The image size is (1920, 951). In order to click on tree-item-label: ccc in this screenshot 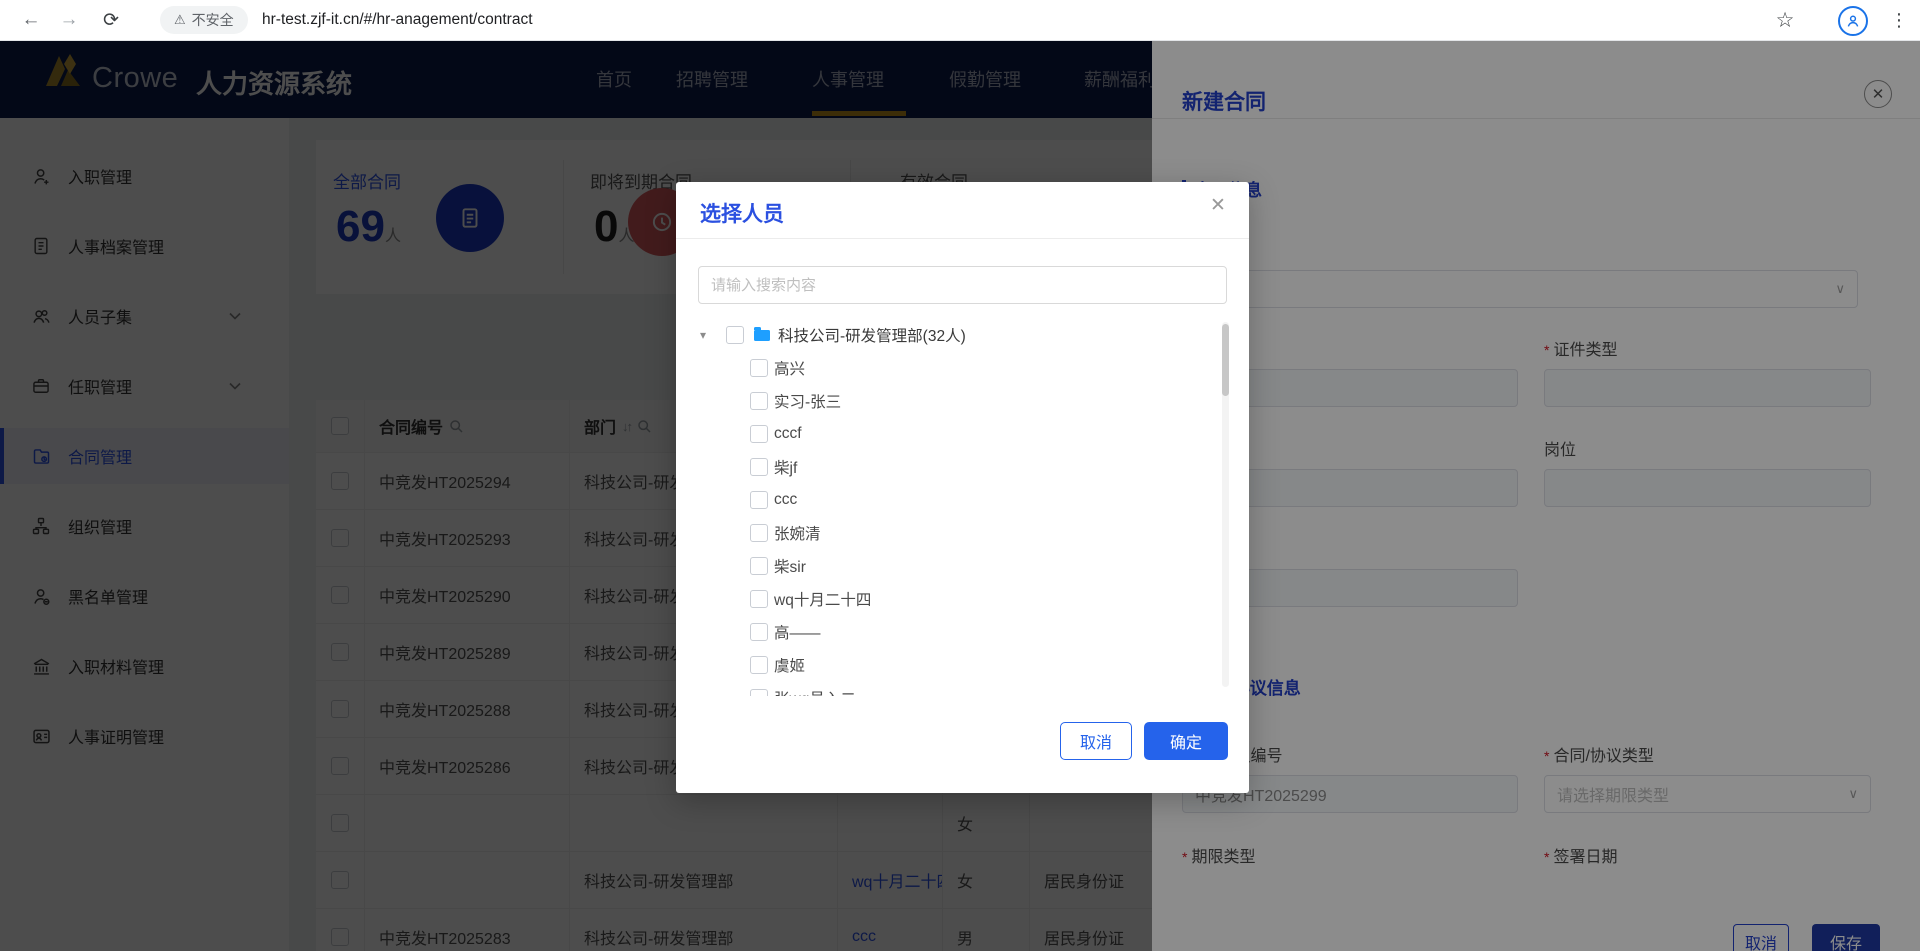, I will do `click(785, 500)`.